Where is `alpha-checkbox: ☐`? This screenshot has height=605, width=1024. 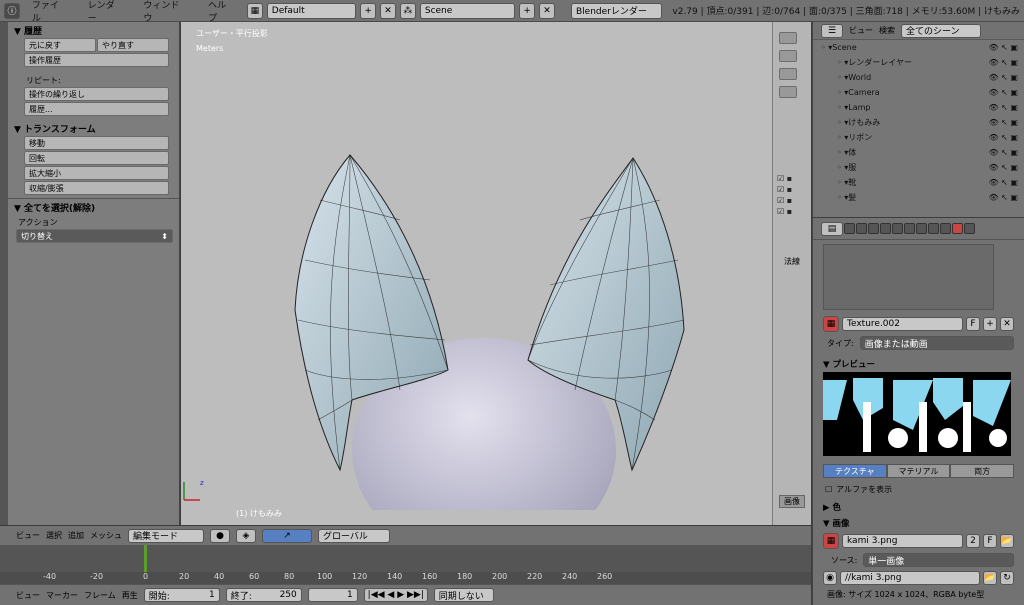
alpha-checkbox: ☐ is located at coordinates (828, 489).